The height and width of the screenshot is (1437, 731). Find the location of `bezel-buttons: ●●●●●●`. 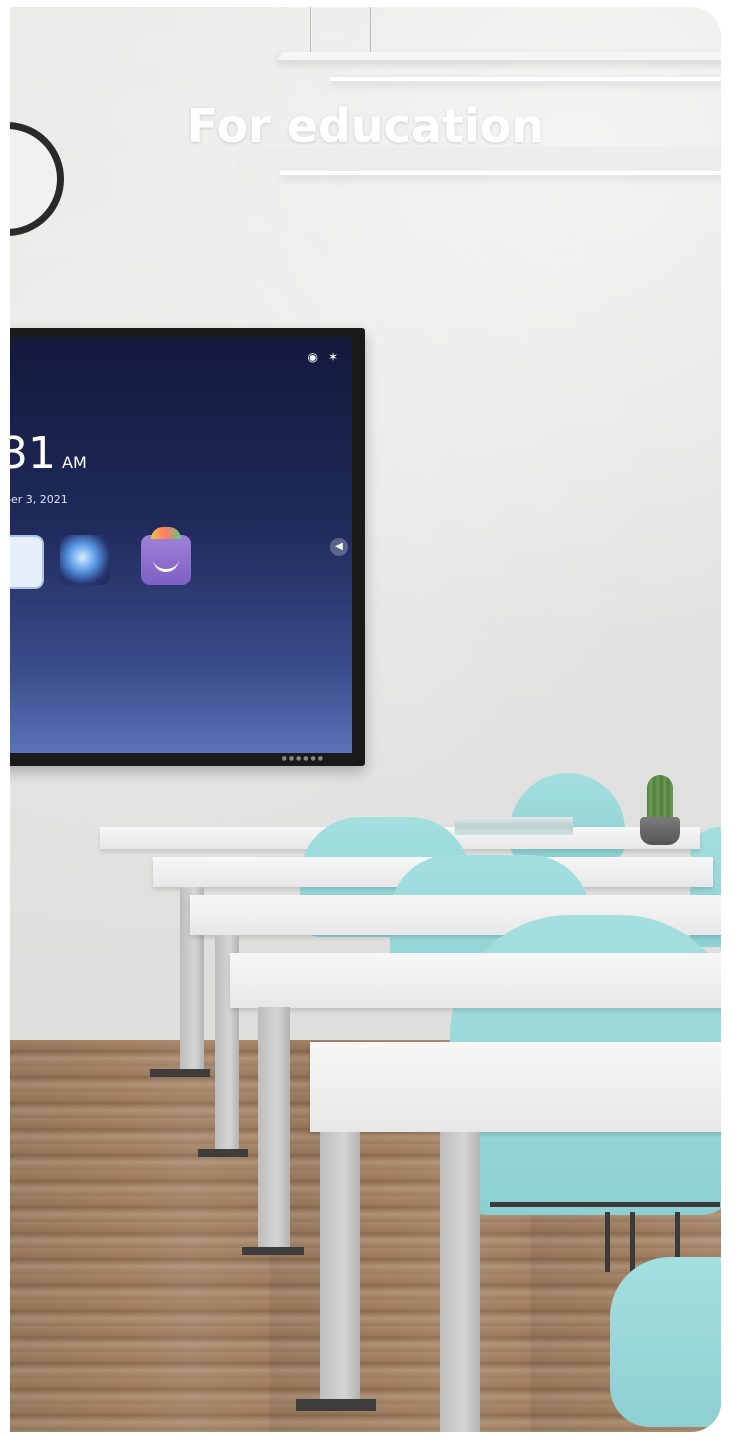

bezel-buttons: ●●●●●● is located at coordinates (303, 758).